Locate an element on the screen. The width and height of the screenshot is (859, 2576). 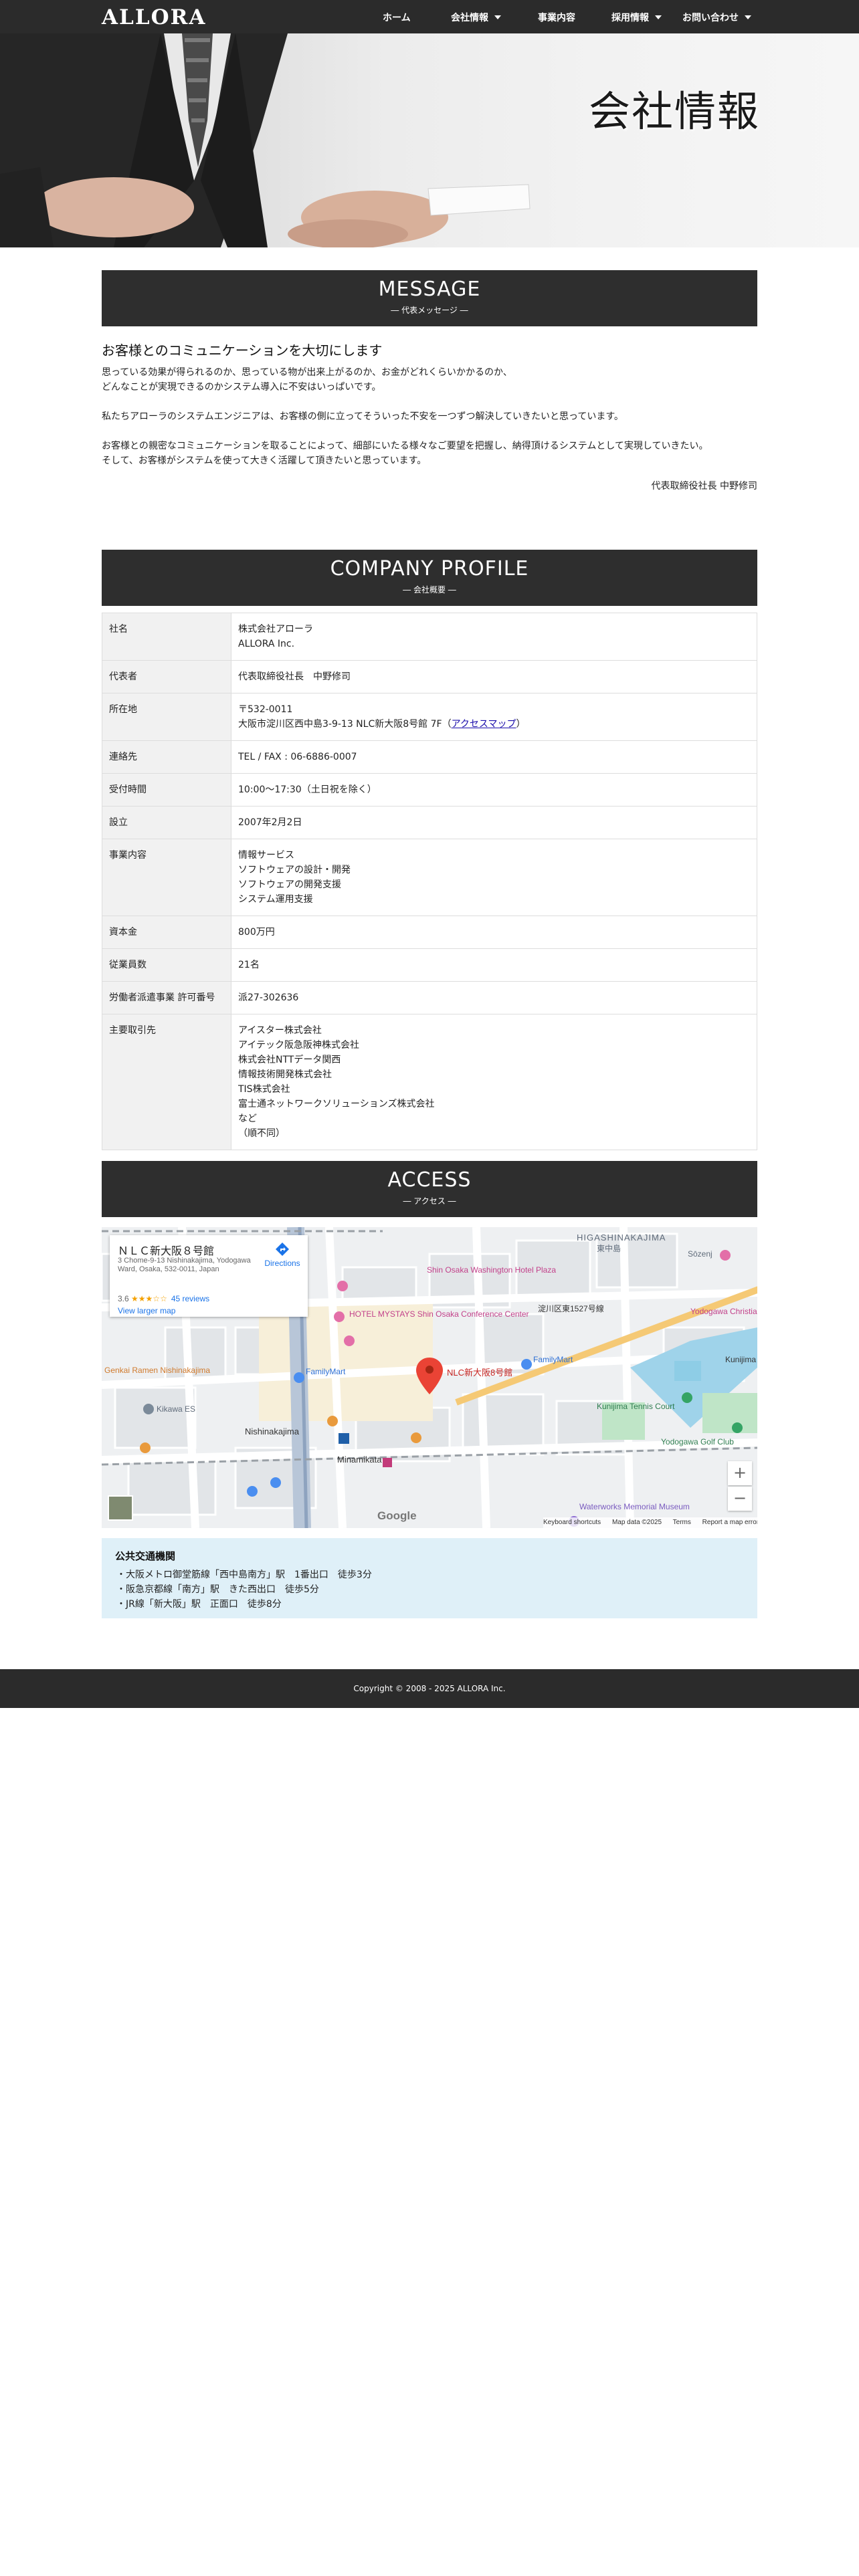
row-value: 10:00〜17:30（土日祝を除く） is located at coordinates (494, 790).